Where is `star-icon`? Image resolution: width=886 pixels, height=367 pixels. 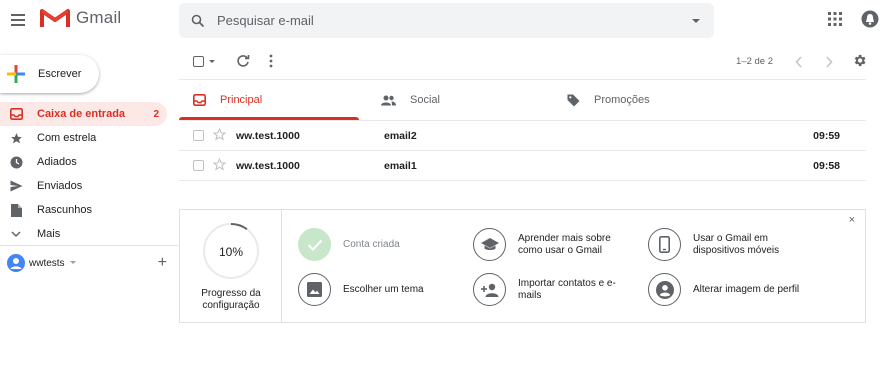
star-icon is located at coordinates (16, 138).